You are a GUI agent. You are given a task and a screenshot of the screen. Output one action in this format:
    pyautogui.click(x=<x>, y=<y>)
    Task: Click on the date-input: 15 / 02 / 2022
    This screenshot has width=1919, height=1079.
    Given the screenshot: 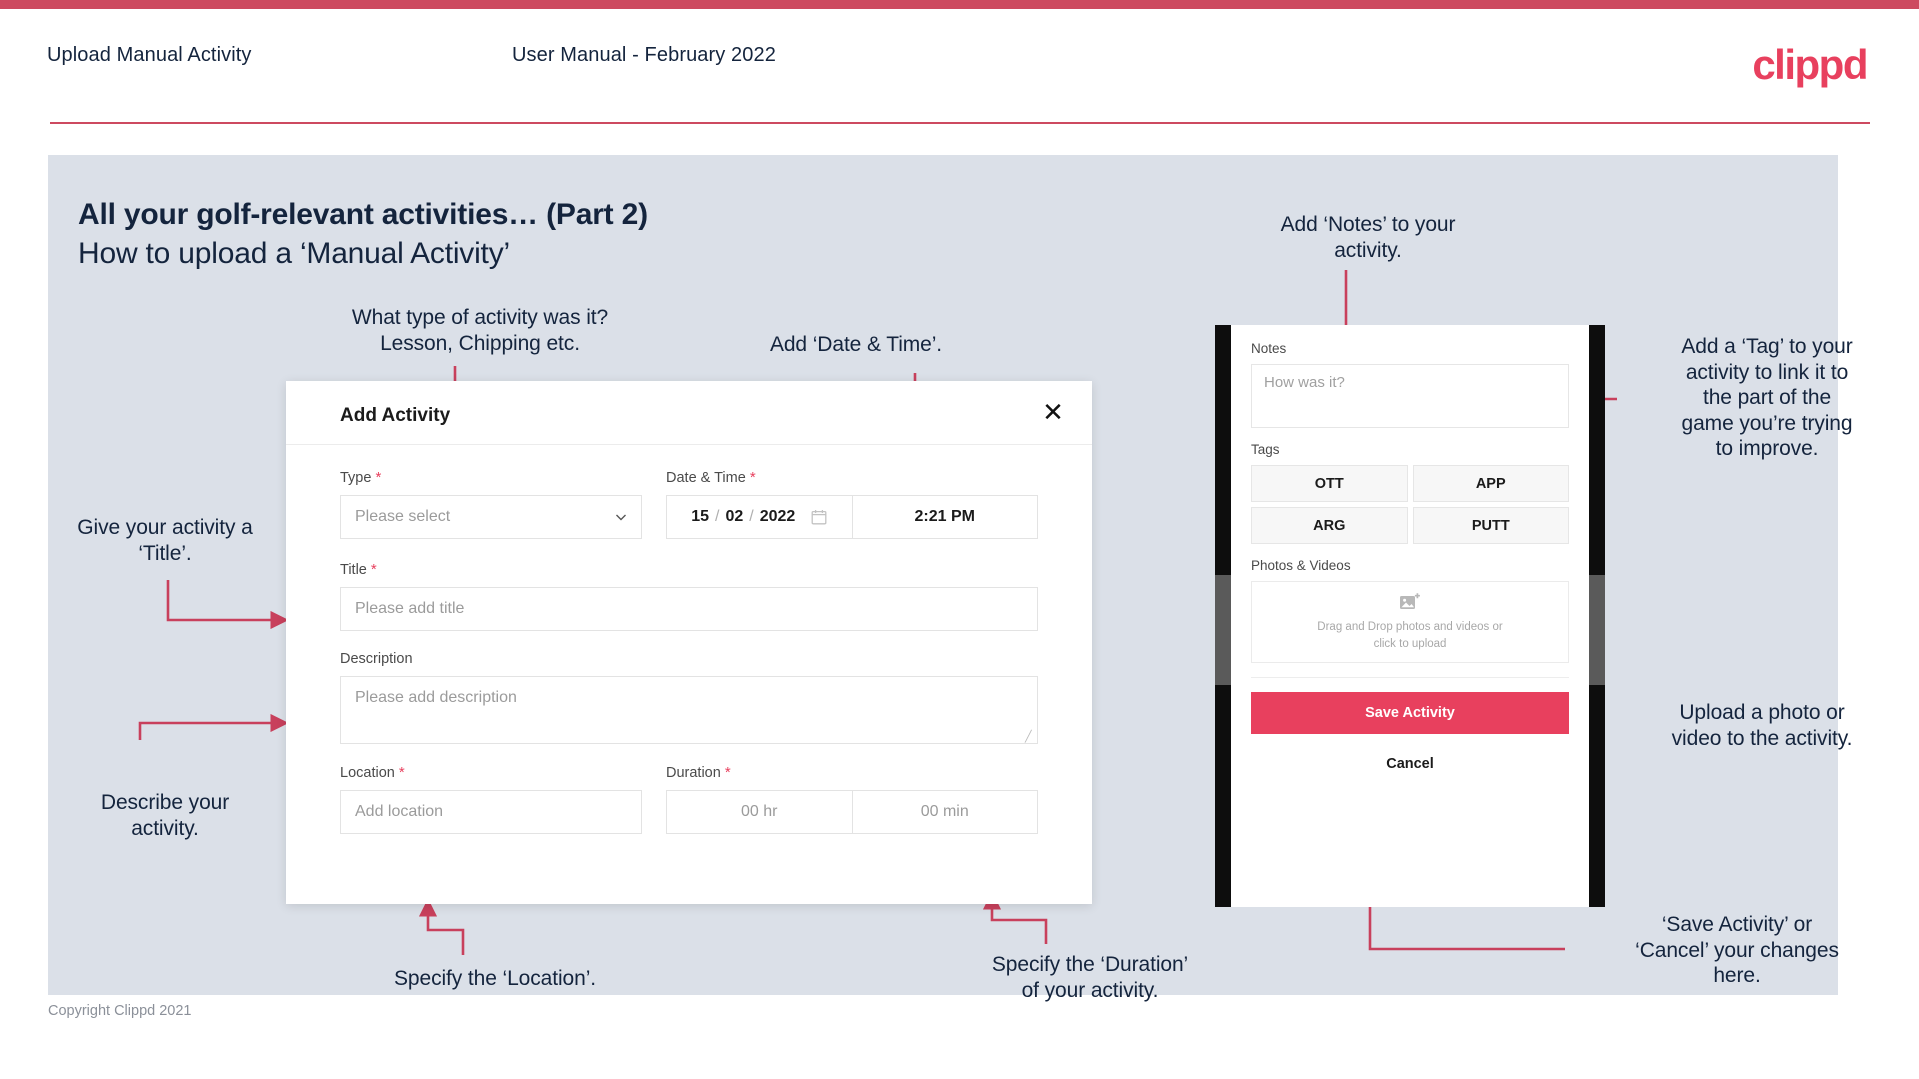 What is the action you would take?
    pyautogui.click(x=760, y=517)
    